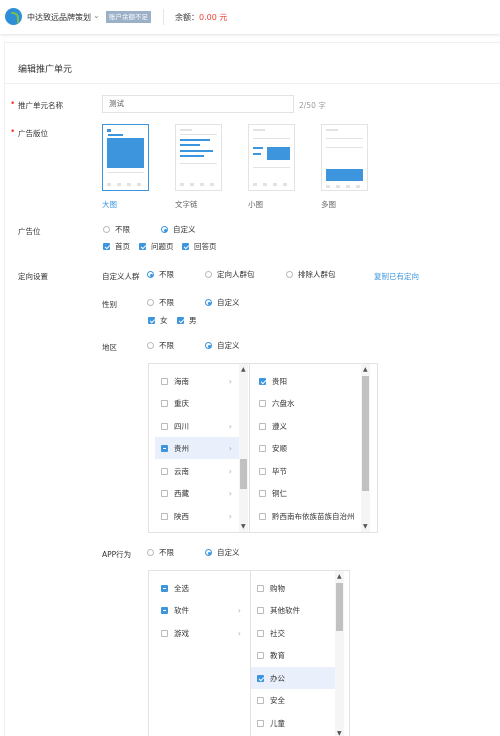 This screenshot has width=500, height=736. I want to click on app-category-item: 游戏 ›, so click(202, 633).